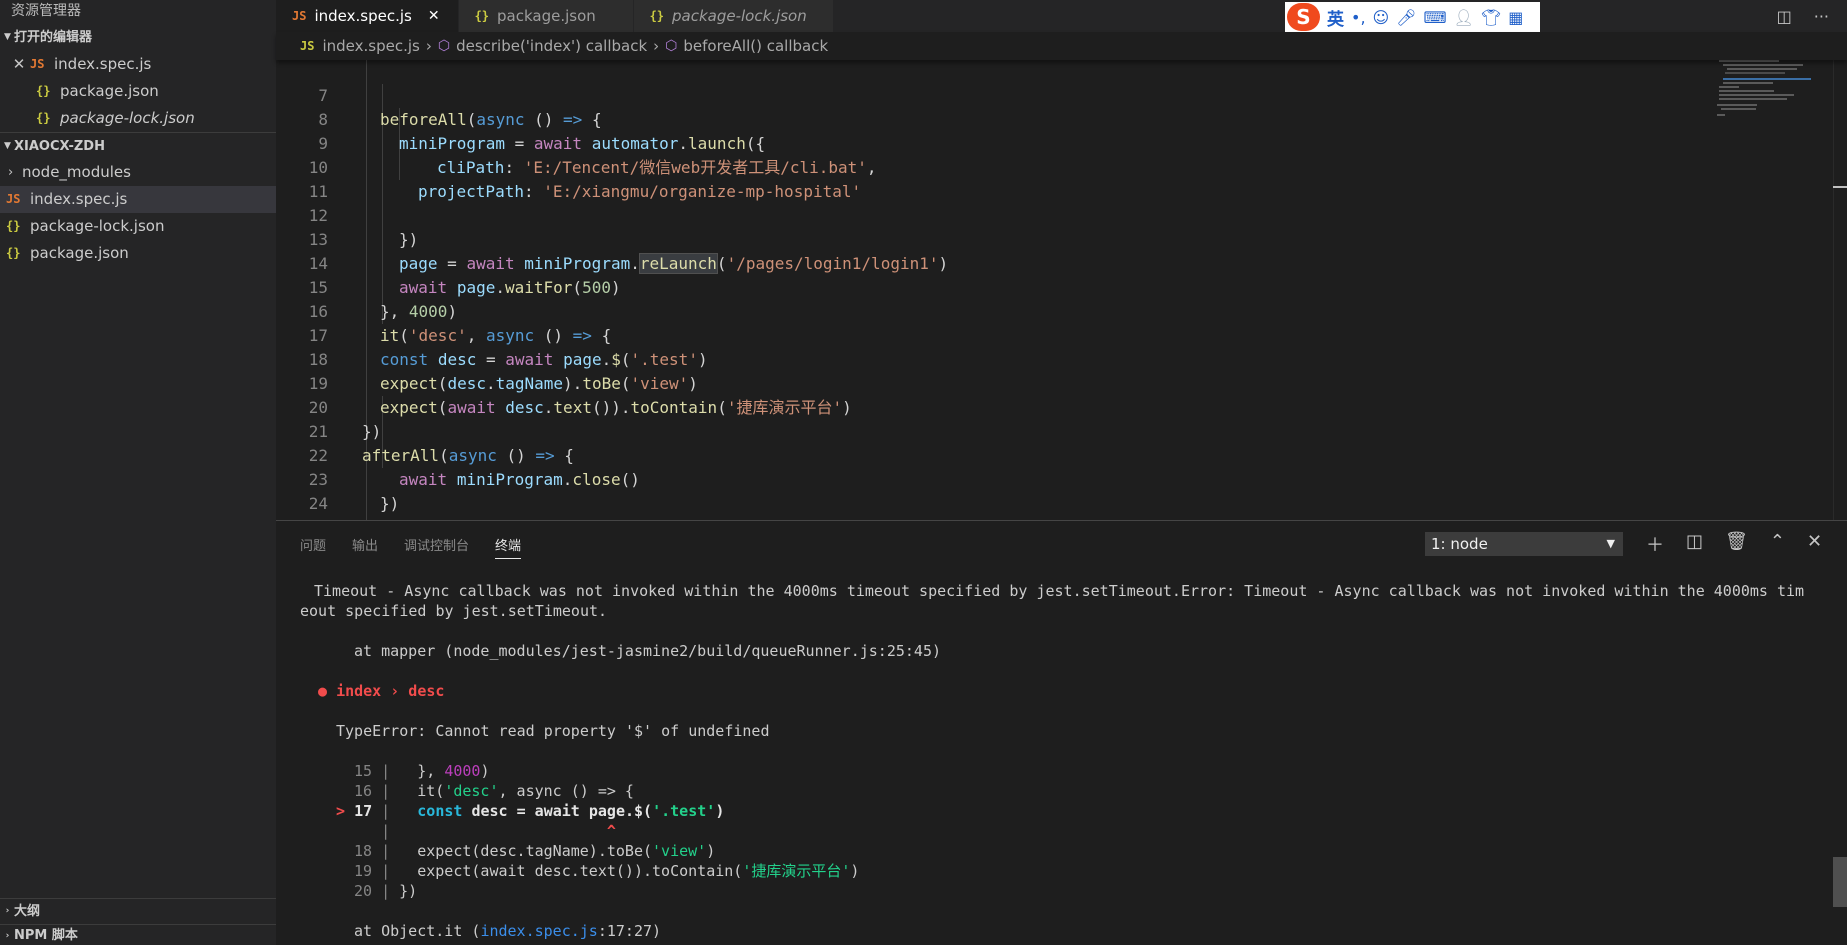 The height and width of the screenshot is (945, 1847). What do you see at coordinates (671, 46) in the screenshot?
I see `method-cube-icon: ⬡` at bounding box center [671, 46].